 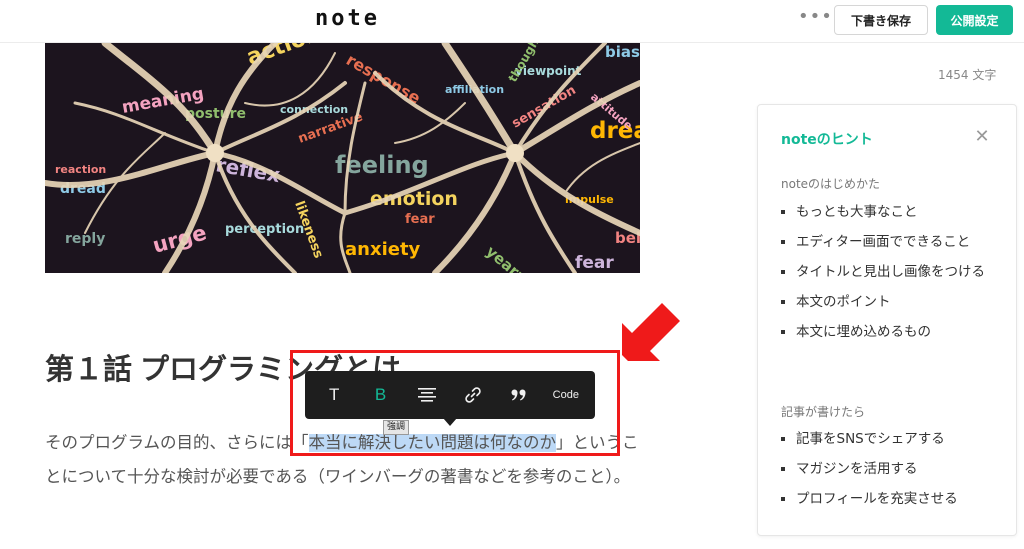 What do you see at coordinates (432, 443) in the screenshot?
I see `selected-text: 本当に解決したい問題は何なのか` at bounding box center [432, 443].